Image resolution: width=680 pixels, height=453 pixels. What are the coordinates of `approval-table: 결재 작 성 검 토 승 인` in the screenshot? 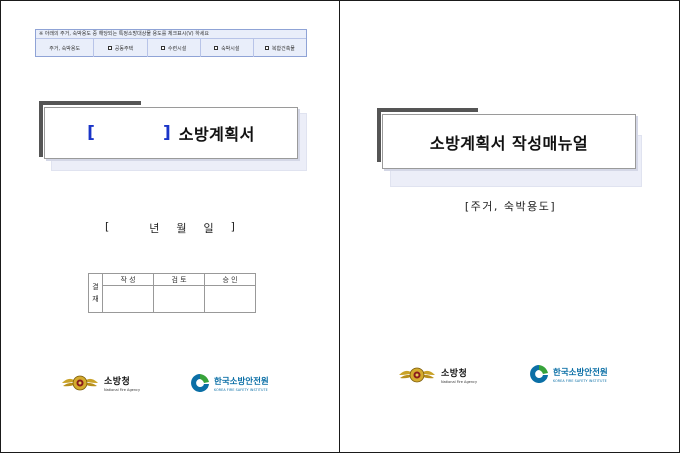 It's located at (172, 292).